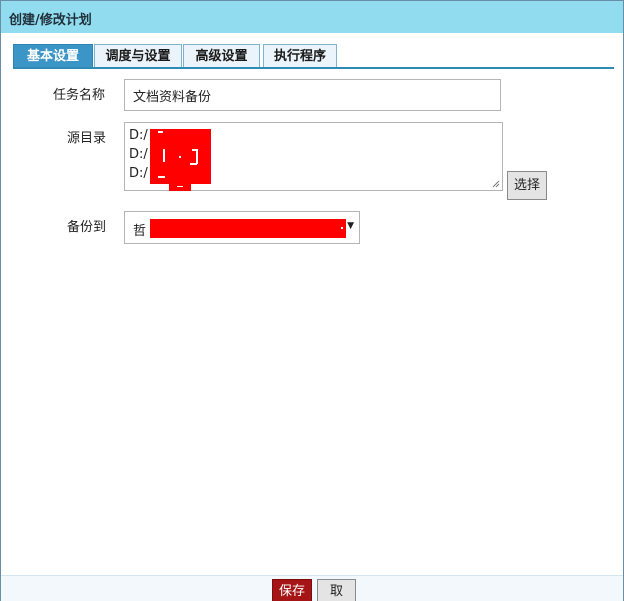 The image size is (624, 601). What do you see at coordinates (79, 95) in the screenshot?
I see `task-name-label: 任务名称` at bounding box center [79, 95].